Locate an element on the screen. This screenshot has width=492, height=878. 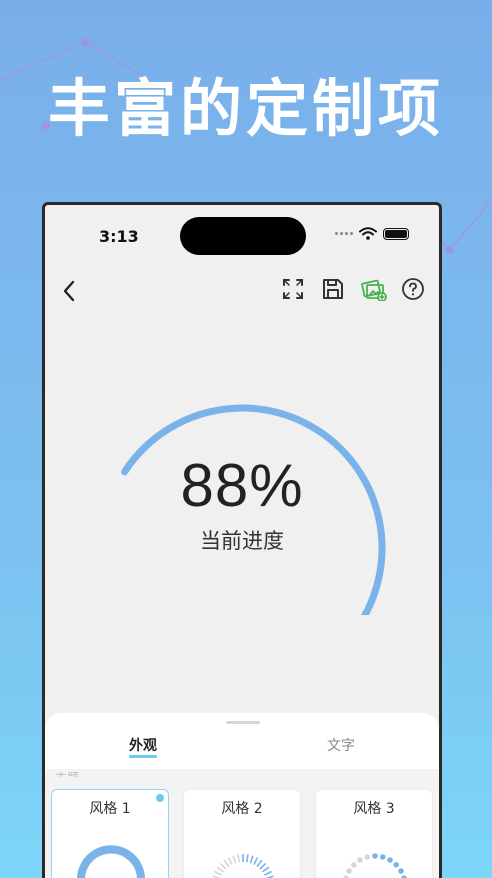
style-card-2: 风格 2 is located at coordinates (242, 833).